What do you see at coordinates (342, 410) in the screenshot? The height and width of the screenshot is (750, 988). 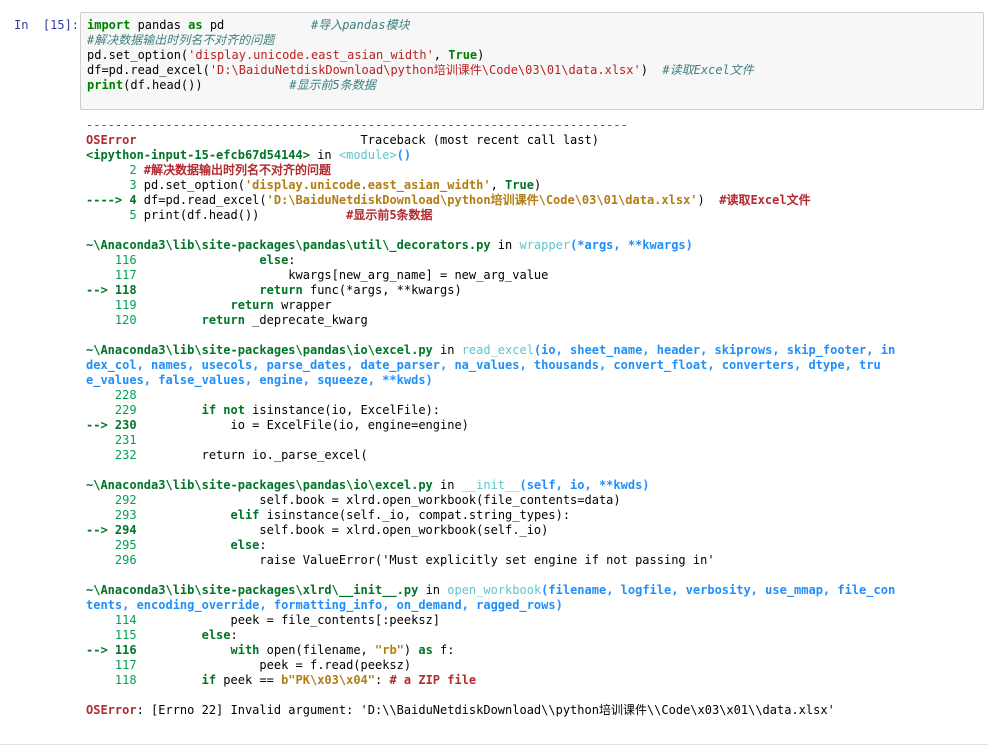 I see `code-text: isinstance(io, ExcelFile):` at bounding box center [342, 410].